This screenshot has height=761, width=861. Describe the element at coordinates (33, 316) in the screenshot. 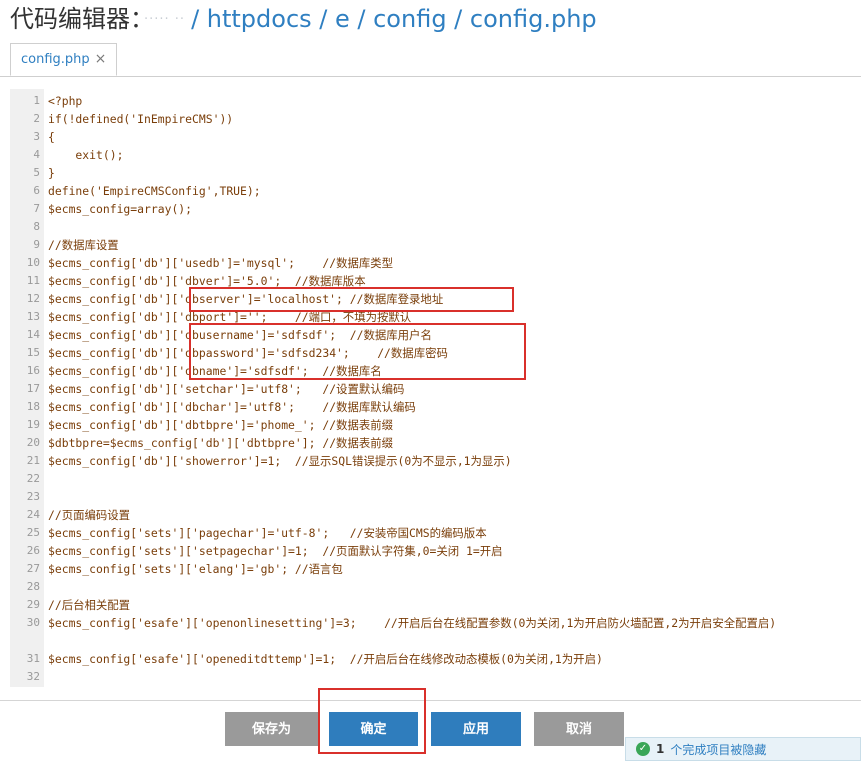

I see `line-number: 13` at that location.